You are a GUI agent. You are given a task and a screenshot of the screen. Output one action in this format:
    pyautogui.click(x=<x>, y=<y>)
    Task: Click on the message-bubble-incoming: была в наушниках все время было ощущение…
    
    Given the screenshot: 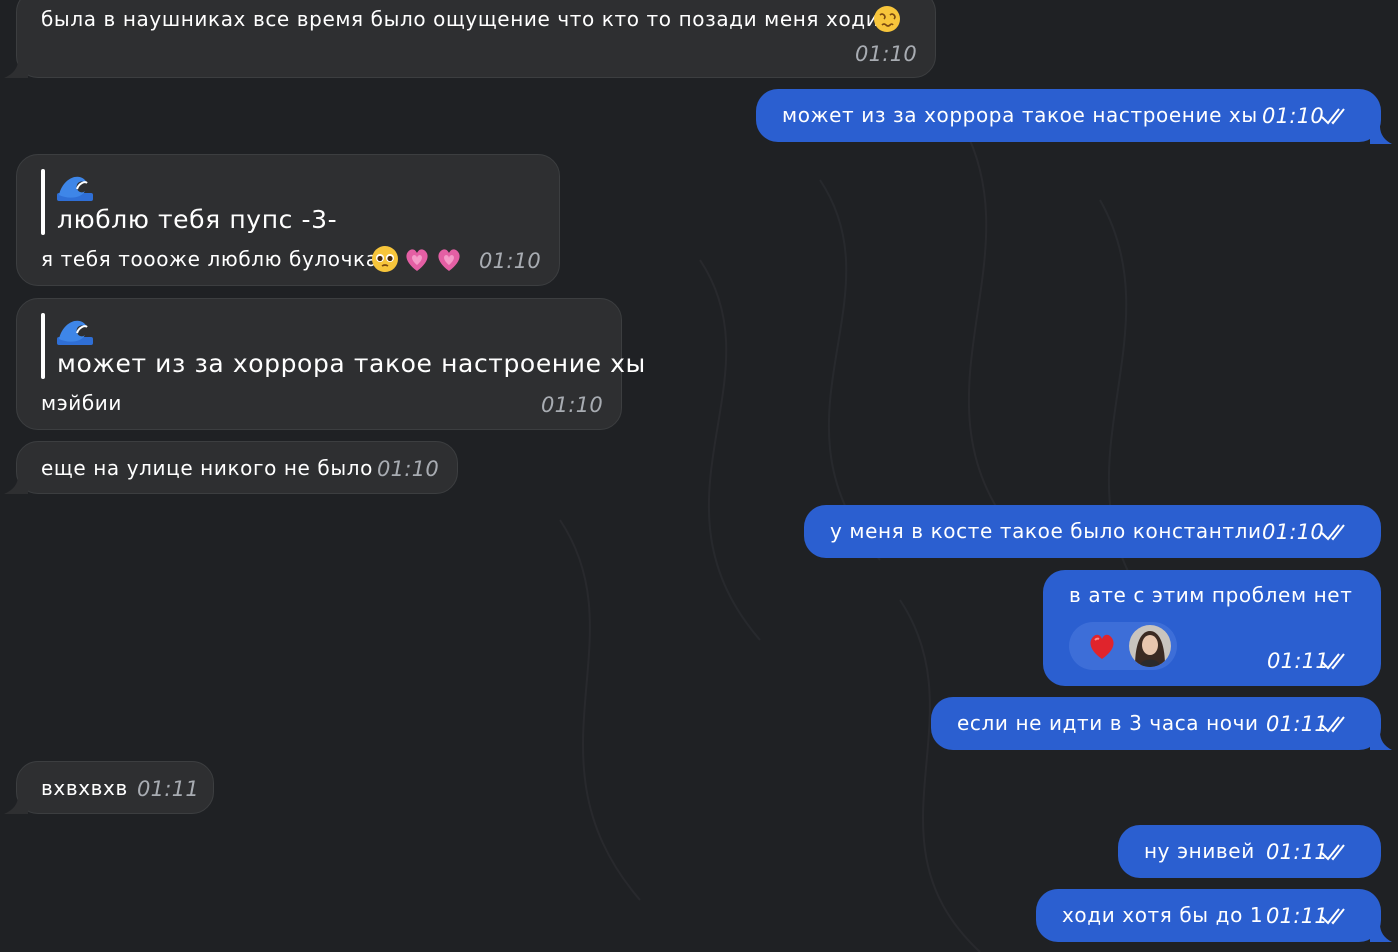 What is the action you would take?
    pyautogui.click(x=476, y=39)
    